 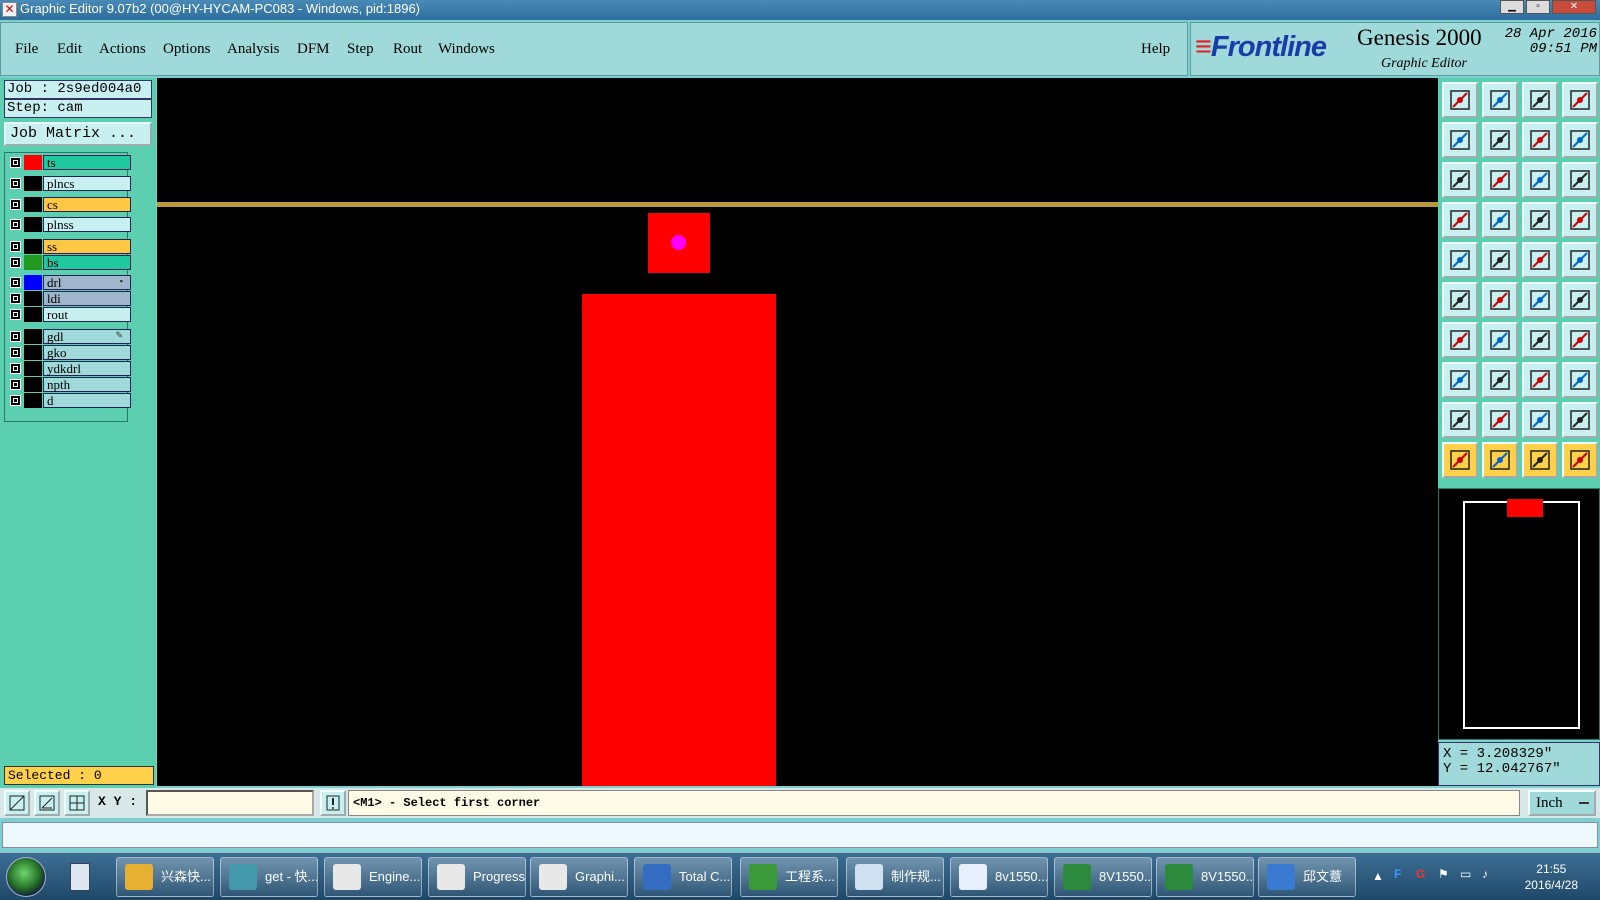 What do you see at coordinates (1551, 877) in the screenshot?
I see `clock: 21:55 2016/4/28` at bounding box center [1551, 877].